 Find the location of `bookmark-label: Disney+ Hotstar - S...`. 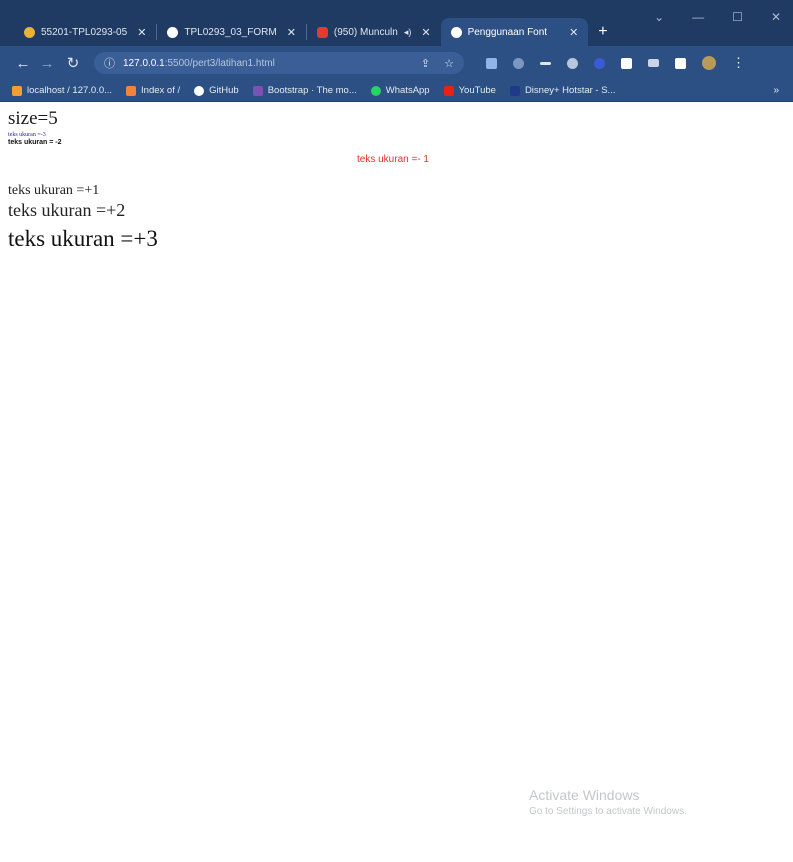

bookmark-label: Disney+ Hotstar - S... is located at coordinates (570, 90).